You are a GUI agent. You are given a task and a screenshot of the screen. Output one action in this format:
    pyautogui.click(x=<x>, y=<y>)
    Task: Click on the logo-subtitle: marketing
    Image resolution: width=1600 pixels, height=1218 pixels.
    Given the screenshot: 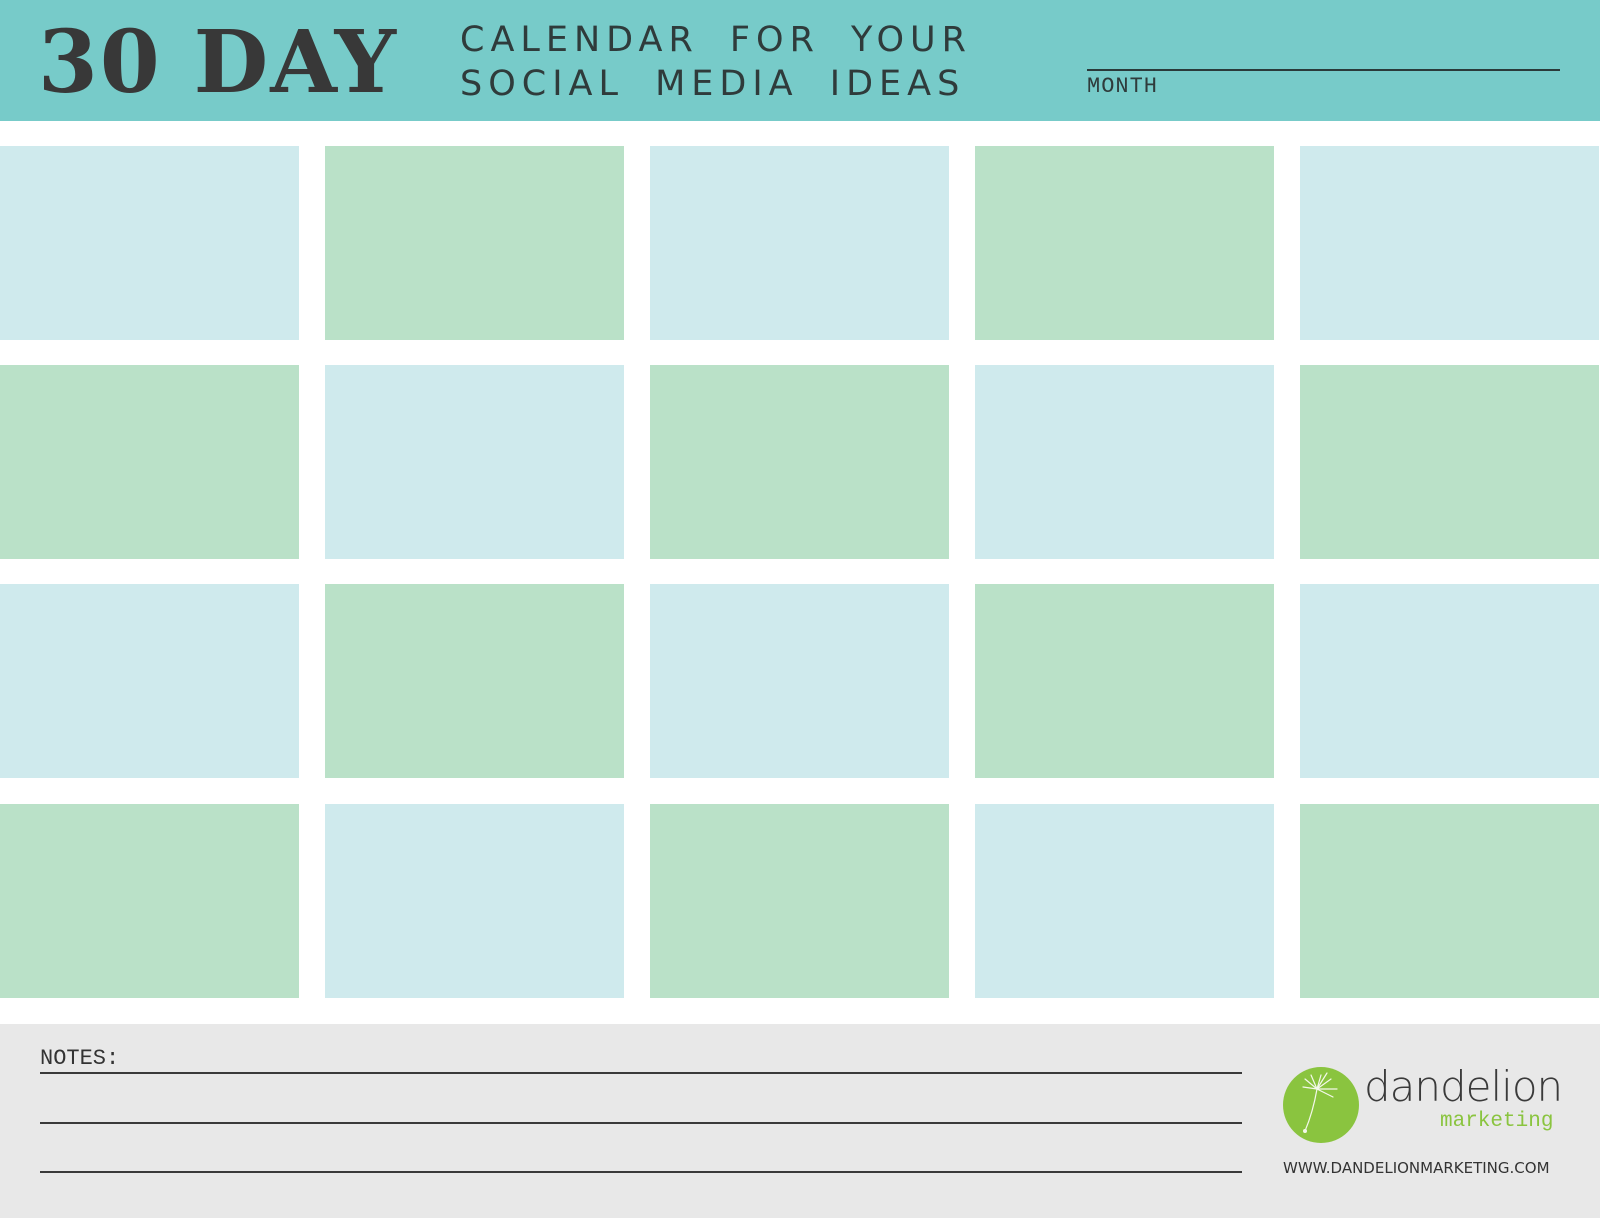 What is the action you would take?
    pyautogui.click(x=1497, y=1121)
    